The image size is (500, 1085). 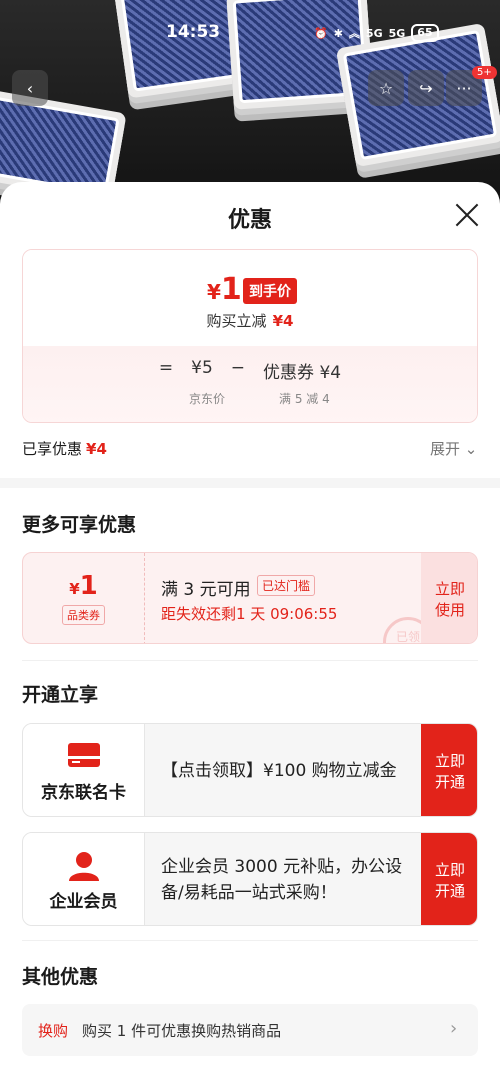 I want to click on card-desc: 【点击领取】¥100 购物立减金, so click(x=279, y=771).